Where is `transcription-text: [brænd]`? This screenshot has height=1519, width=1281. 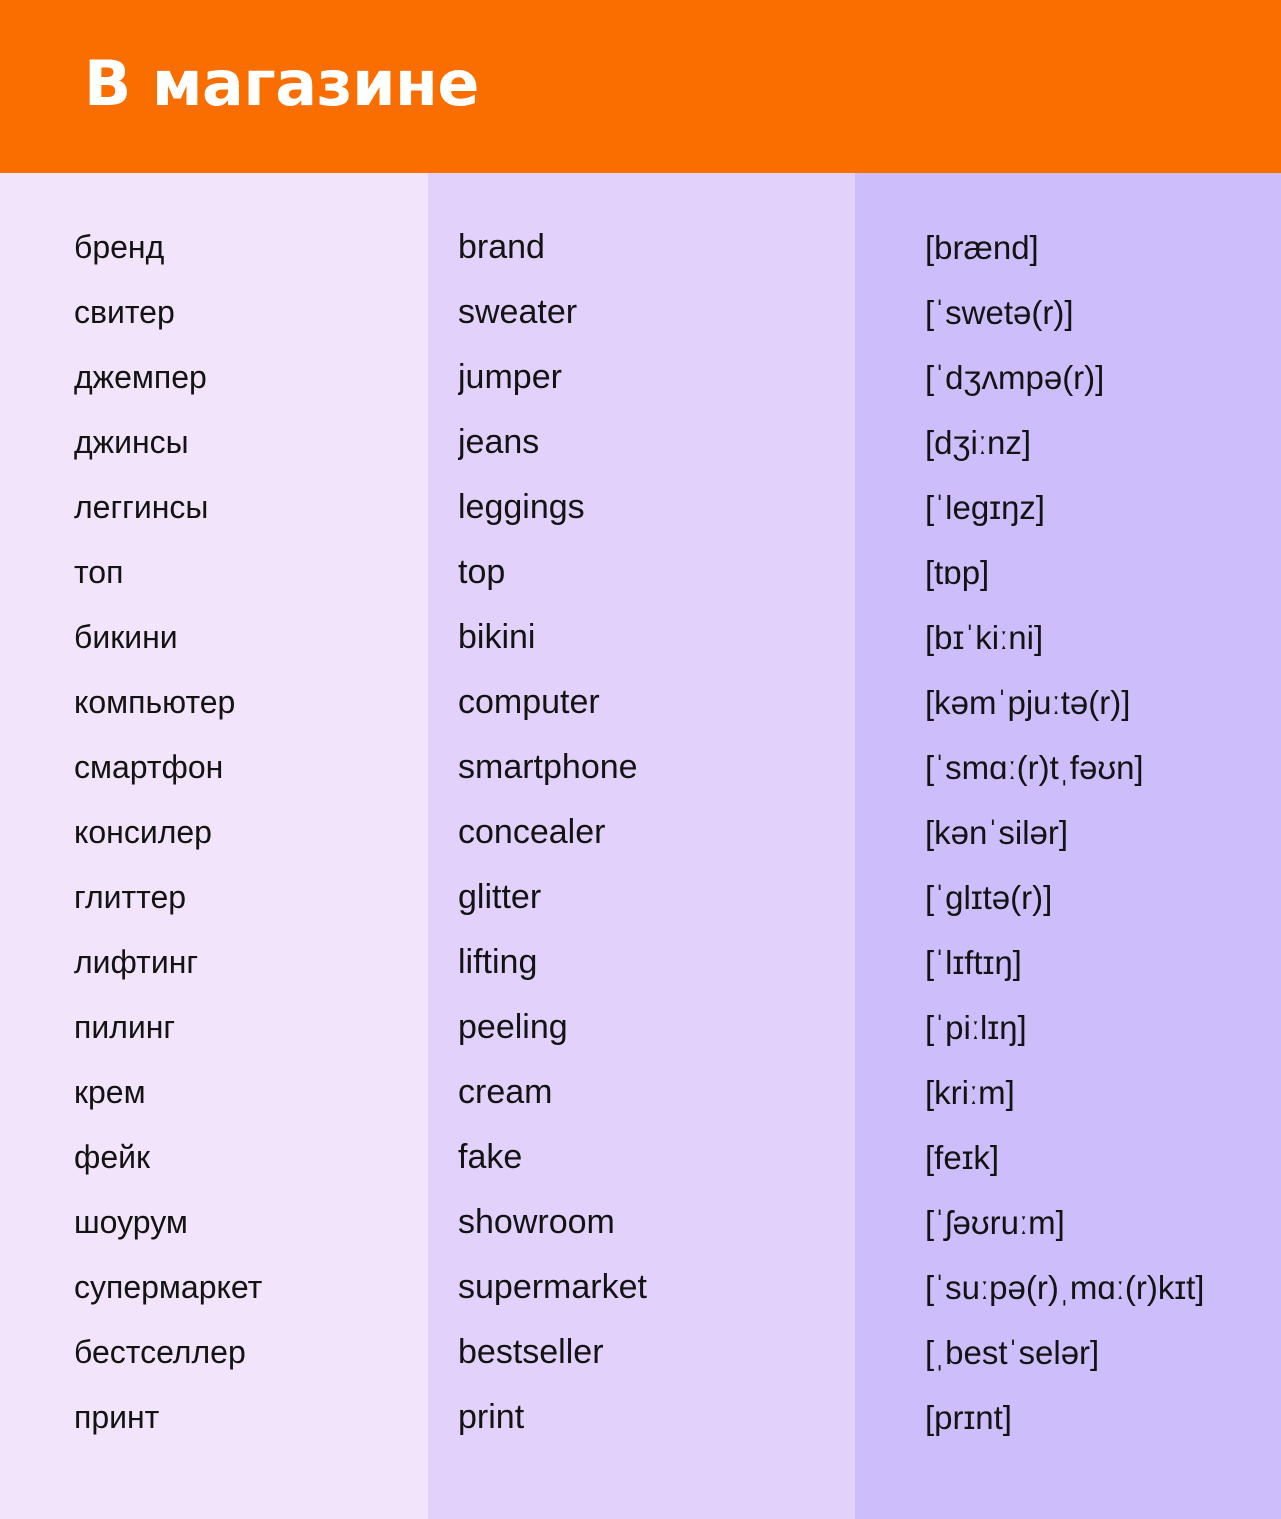 transcription-text: [brænd] is located at coordinates (982, 247).